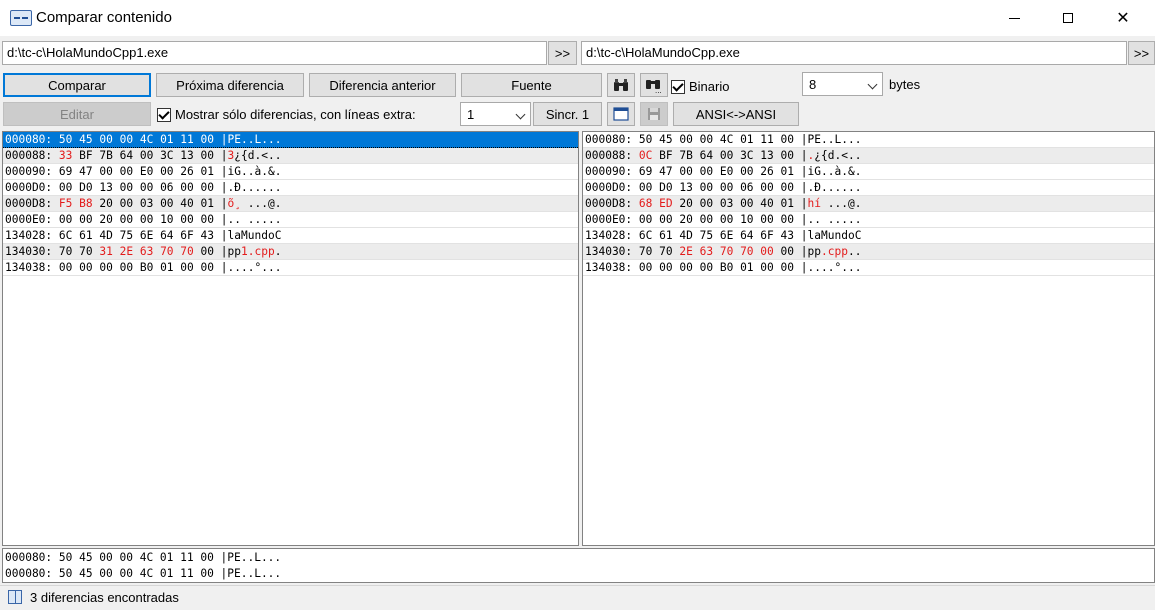 Image resolution: width=1155 pixels, height=610 pixels. I want to click on ascii-char: @, so click(851, 203).